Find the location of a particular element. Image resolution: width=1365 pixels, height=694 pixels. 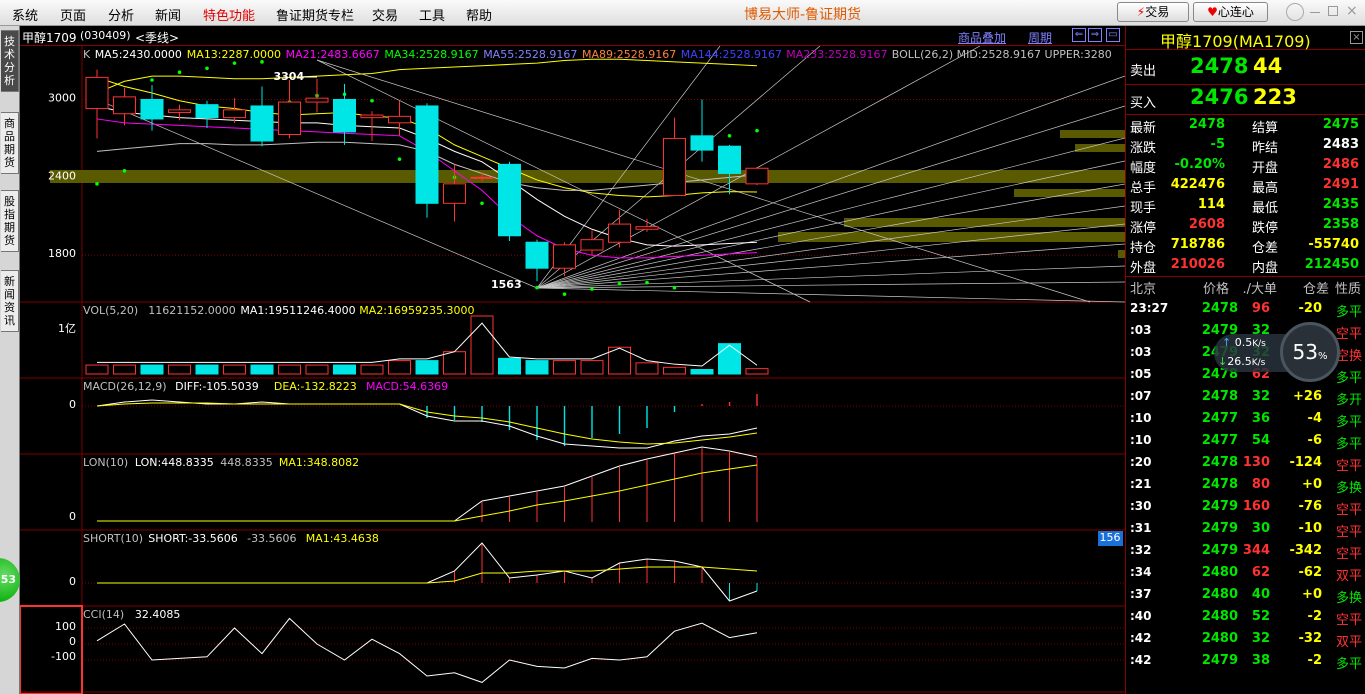

panel-close-icon: × is located at coordinates (1356, 37).